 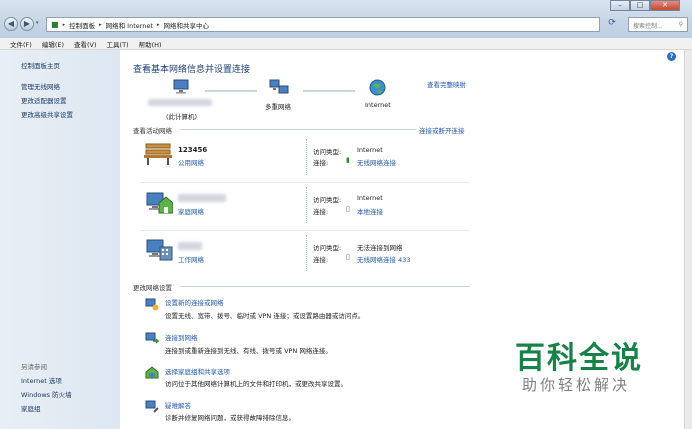 I want to click on multiple-networks-icon, so click(x=279, y=87).